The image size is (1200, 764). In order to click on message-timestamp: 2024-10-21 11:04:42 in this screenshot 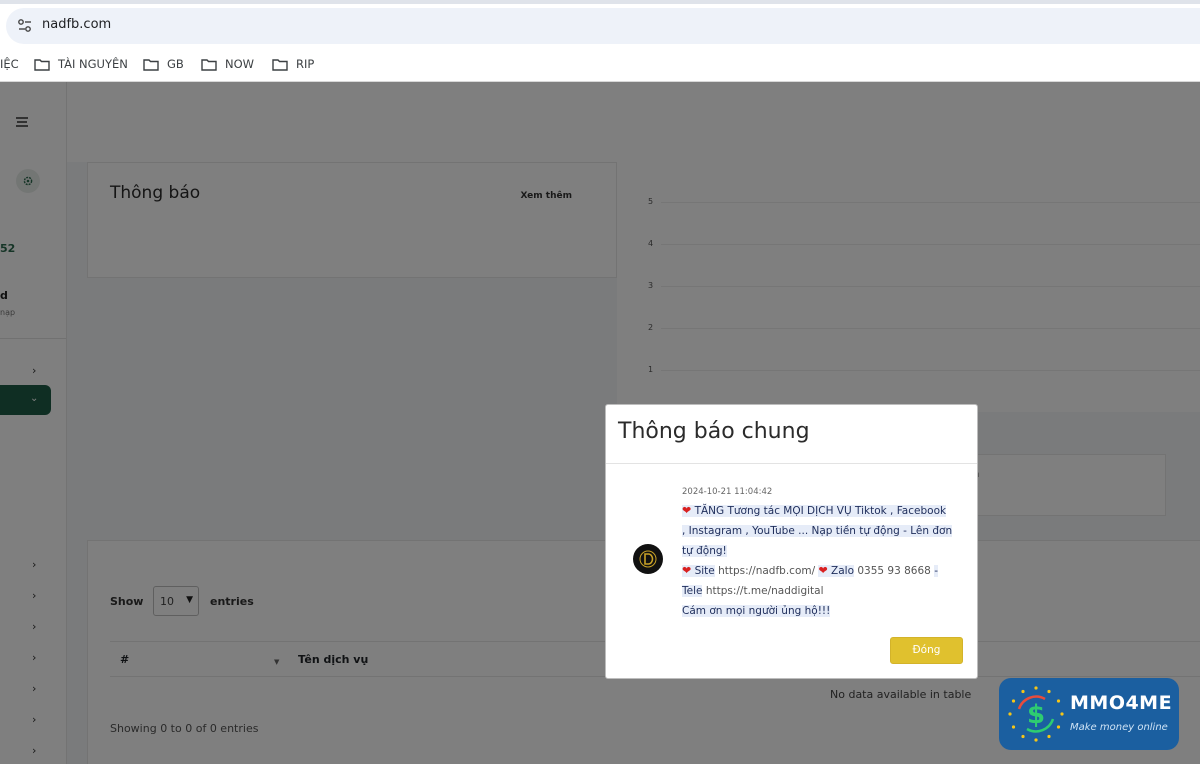, I will do `click(727, 492)`.